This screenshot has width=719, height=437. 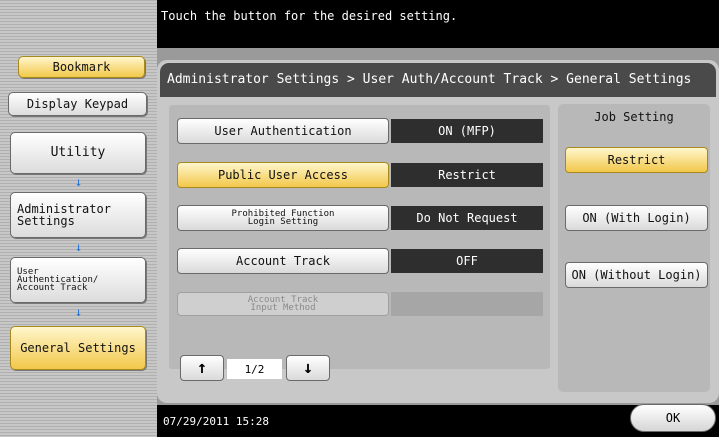 What do you see at coordinates (254, 369) in the screenshot?
I see `page-indicator: 1/2` at bounding box center [254, 369].